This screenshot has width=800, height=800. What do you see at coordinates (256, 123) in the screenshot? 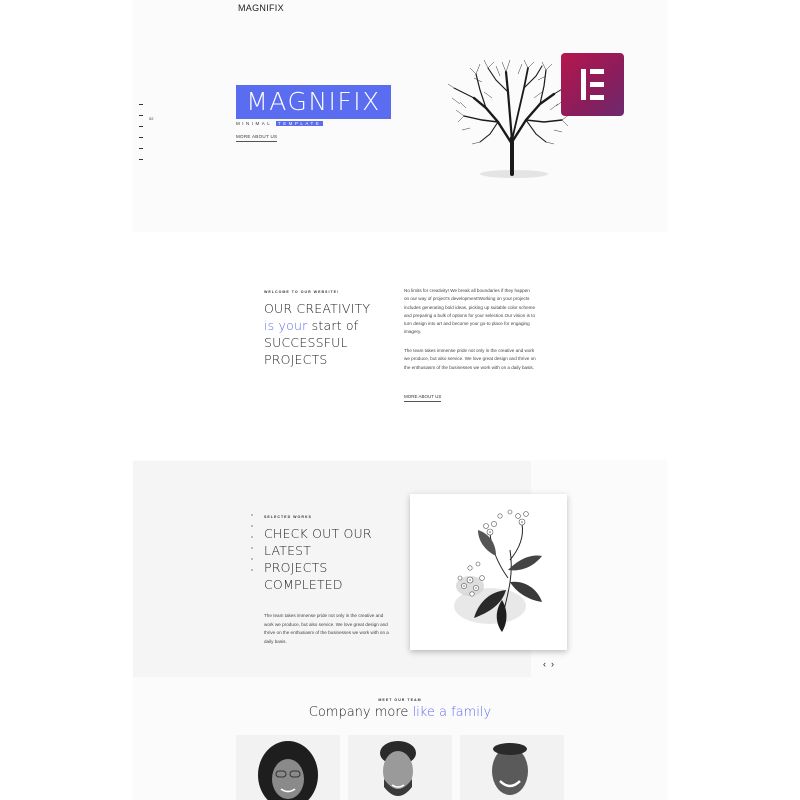
I see `hero-subtitle-part1: MINIMAL` at bounding box center [256, 123].